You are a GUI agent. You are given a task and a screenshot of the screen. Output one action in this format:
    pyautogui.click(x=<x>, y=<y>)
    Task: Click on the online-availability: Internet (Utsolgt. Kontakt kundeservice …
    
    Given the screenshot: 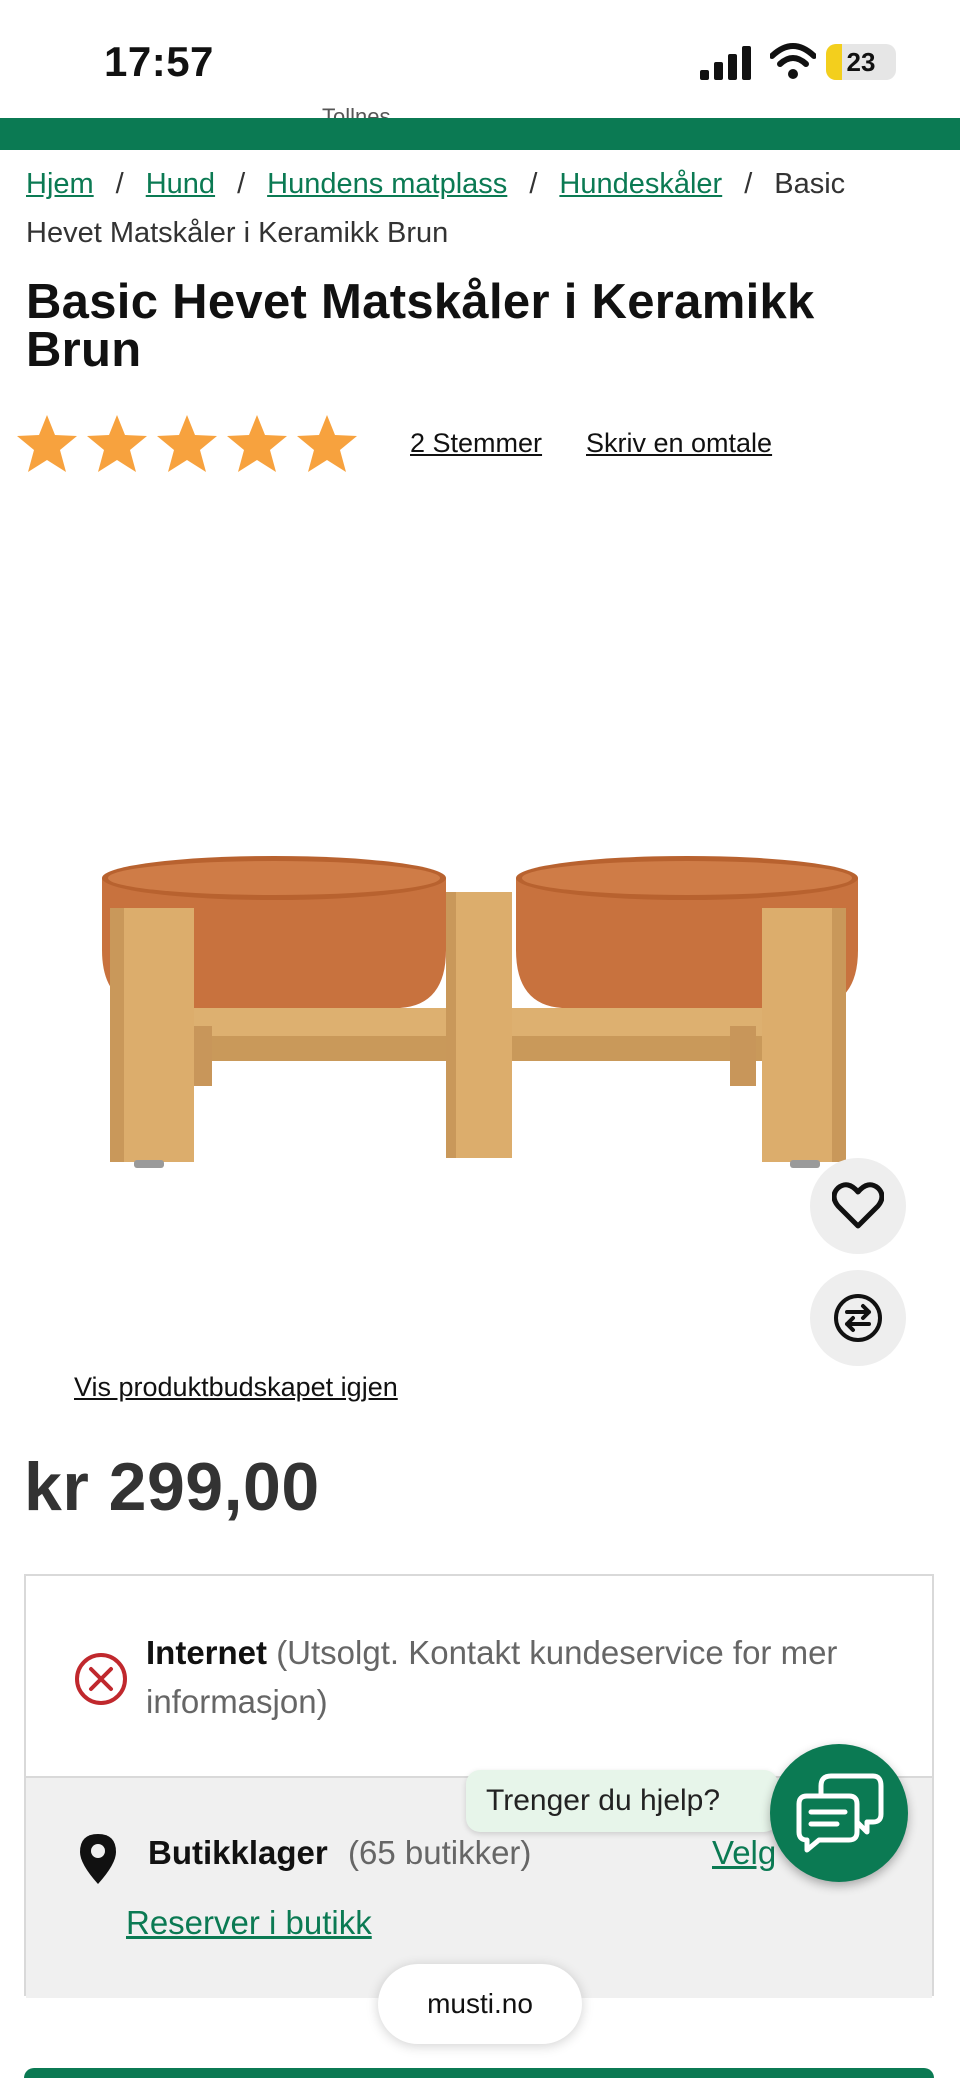 What is the action you would take?
    pyautogui.click(x=479, y=1676)
    